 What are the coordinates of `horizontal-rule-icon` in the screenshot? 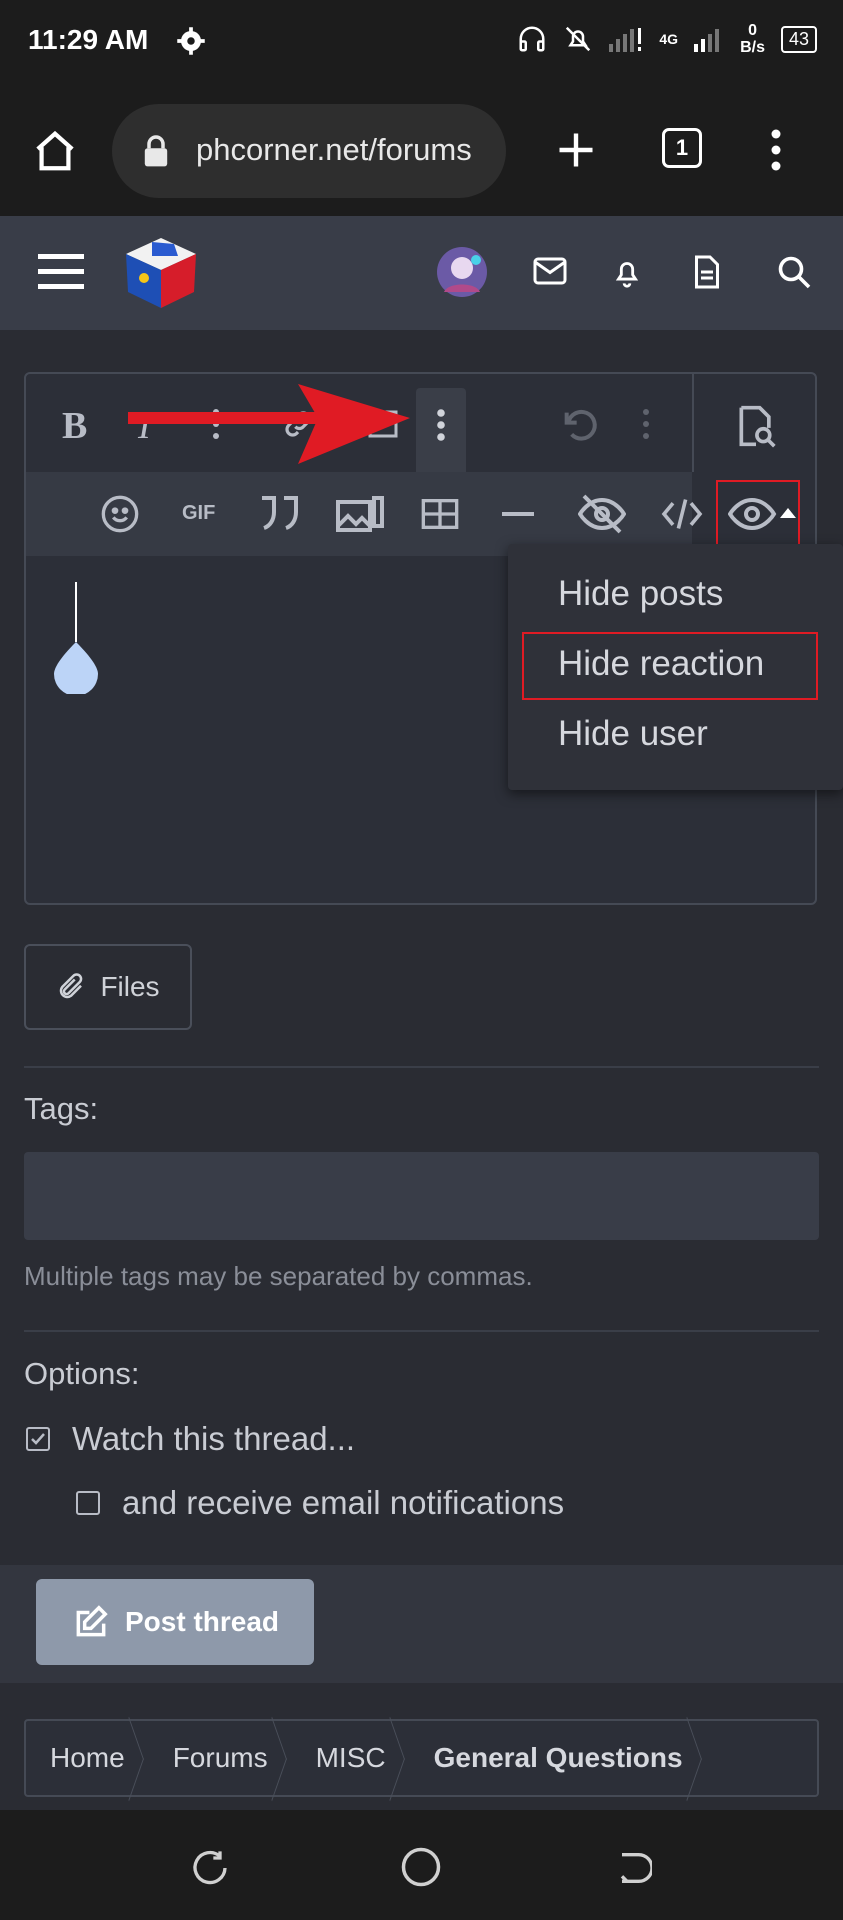 It's located at (518, 514).